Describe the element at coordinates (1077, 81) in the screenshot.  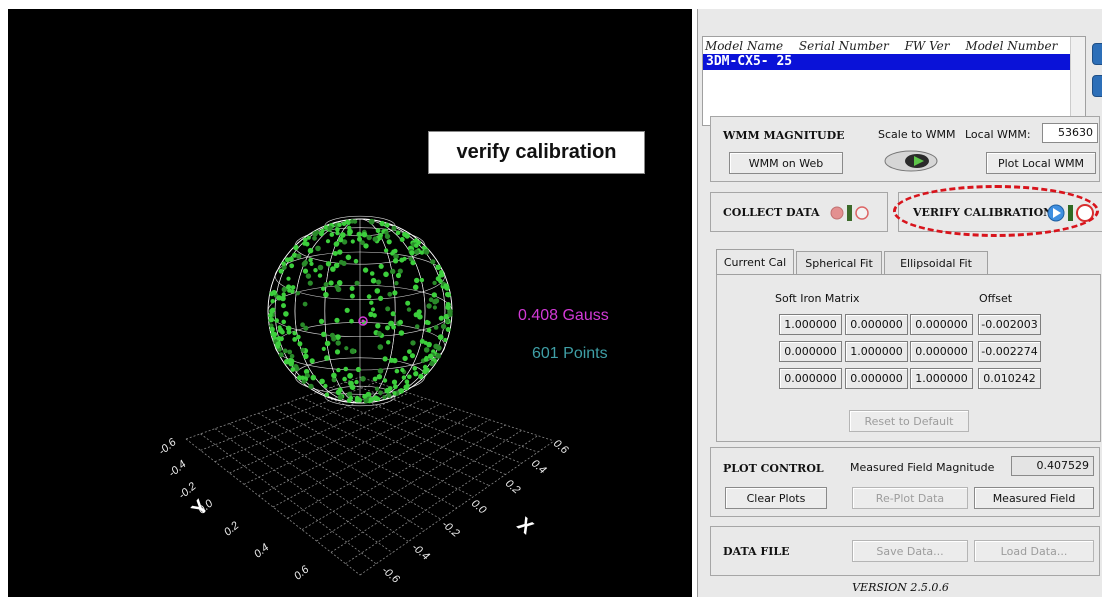
I see `device-list-scrollbar` at that location.